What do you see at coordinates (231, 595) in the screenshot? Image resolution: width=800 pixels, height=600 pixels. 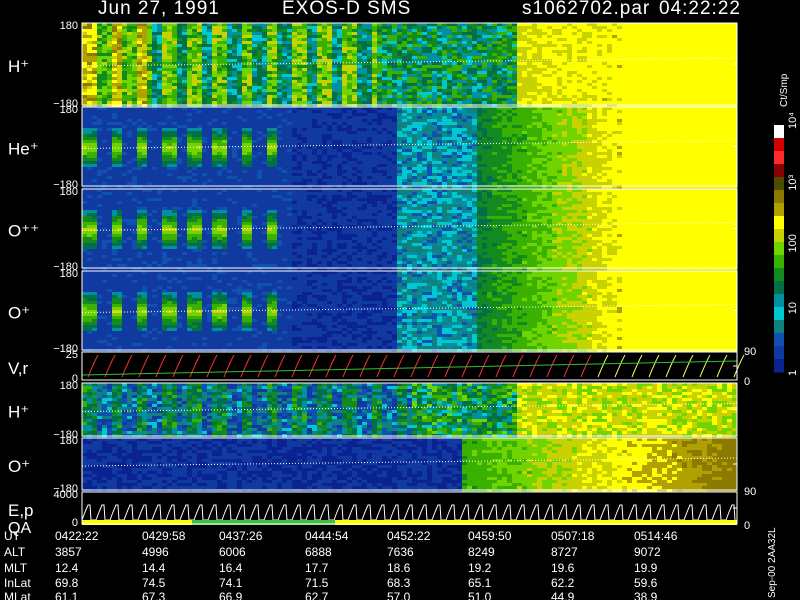 I see `xaxis-value-4-2: 66.9` at bounding box center [231, 595].